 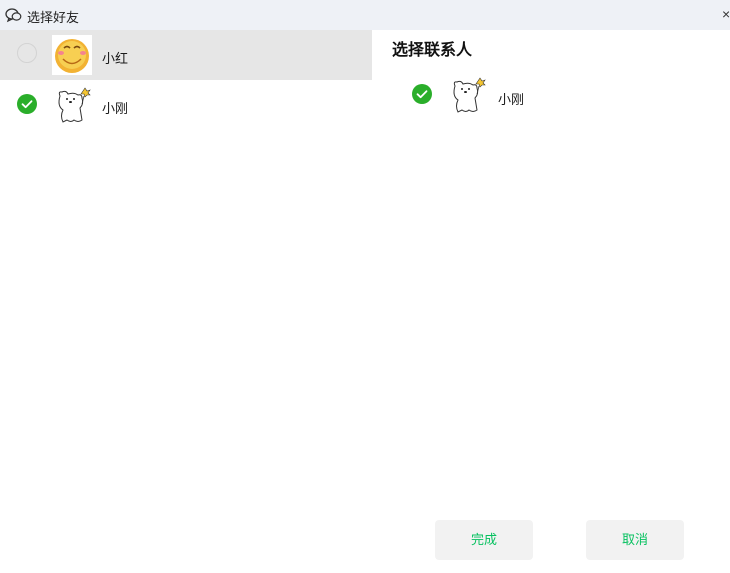 What do you see at coordinates (635, 540) in the screenshot?
I see `cancel-button: 取消` at bounding box center [635, 540].